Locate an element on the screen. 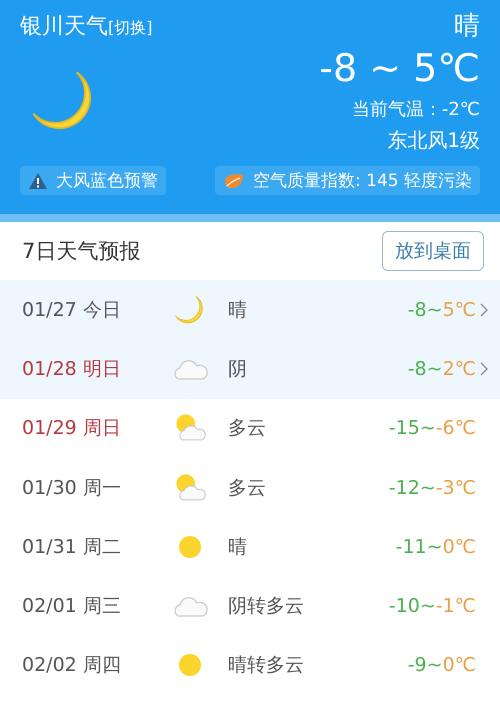 This screenshot has width=500, height=714. forecast-row: 01/29 周日 多云 -15~-6℃ is located at coordinates (250, 428).